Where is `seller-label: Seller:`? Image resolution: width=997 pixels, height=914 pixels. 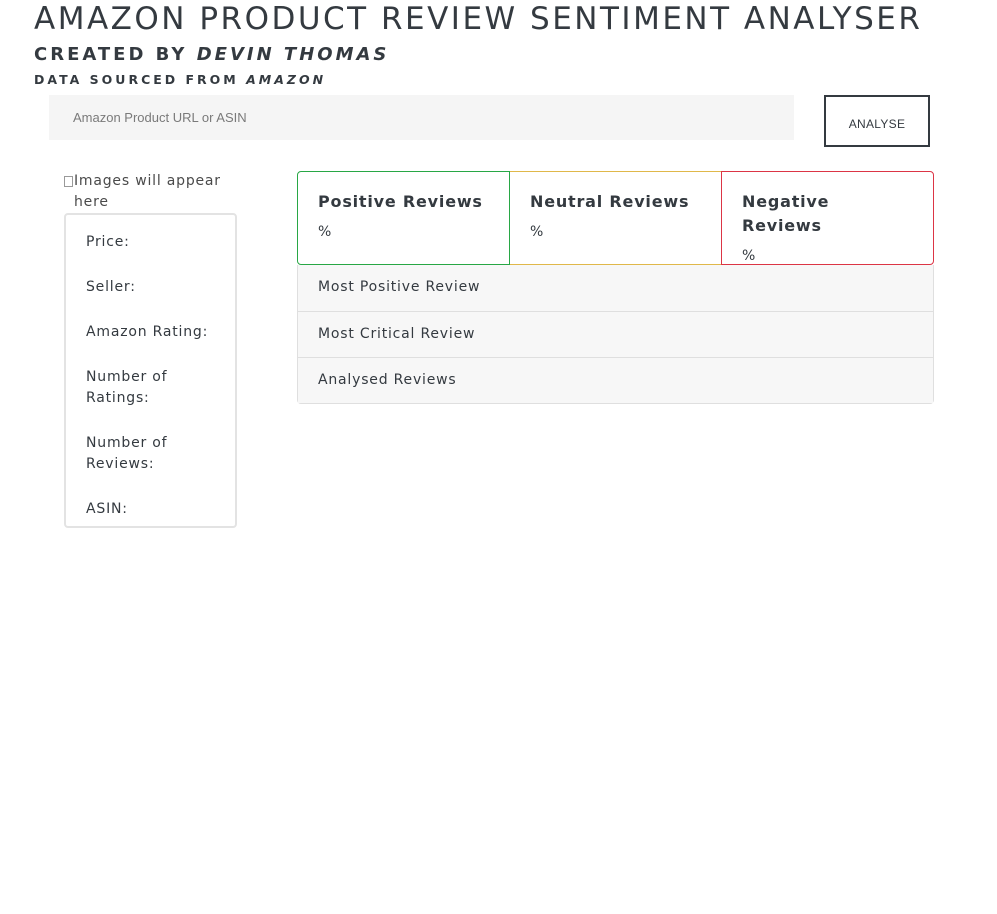
seller-label: Seller: is located at coordinates (111, 287).